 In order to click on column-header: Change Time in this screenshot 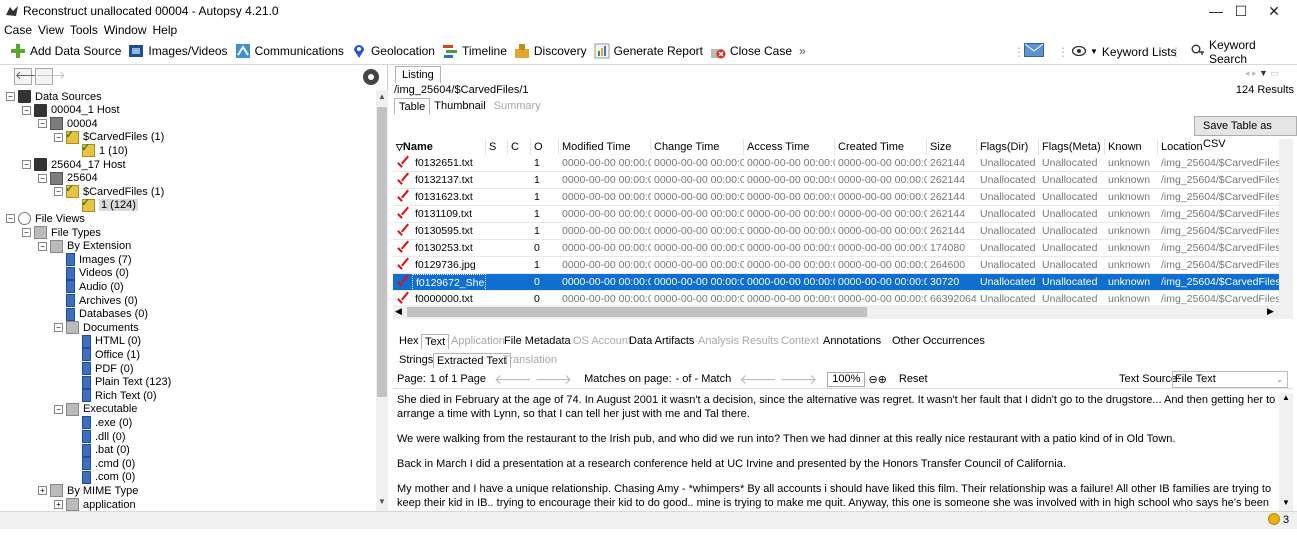, I will do `click(697, 147)`.